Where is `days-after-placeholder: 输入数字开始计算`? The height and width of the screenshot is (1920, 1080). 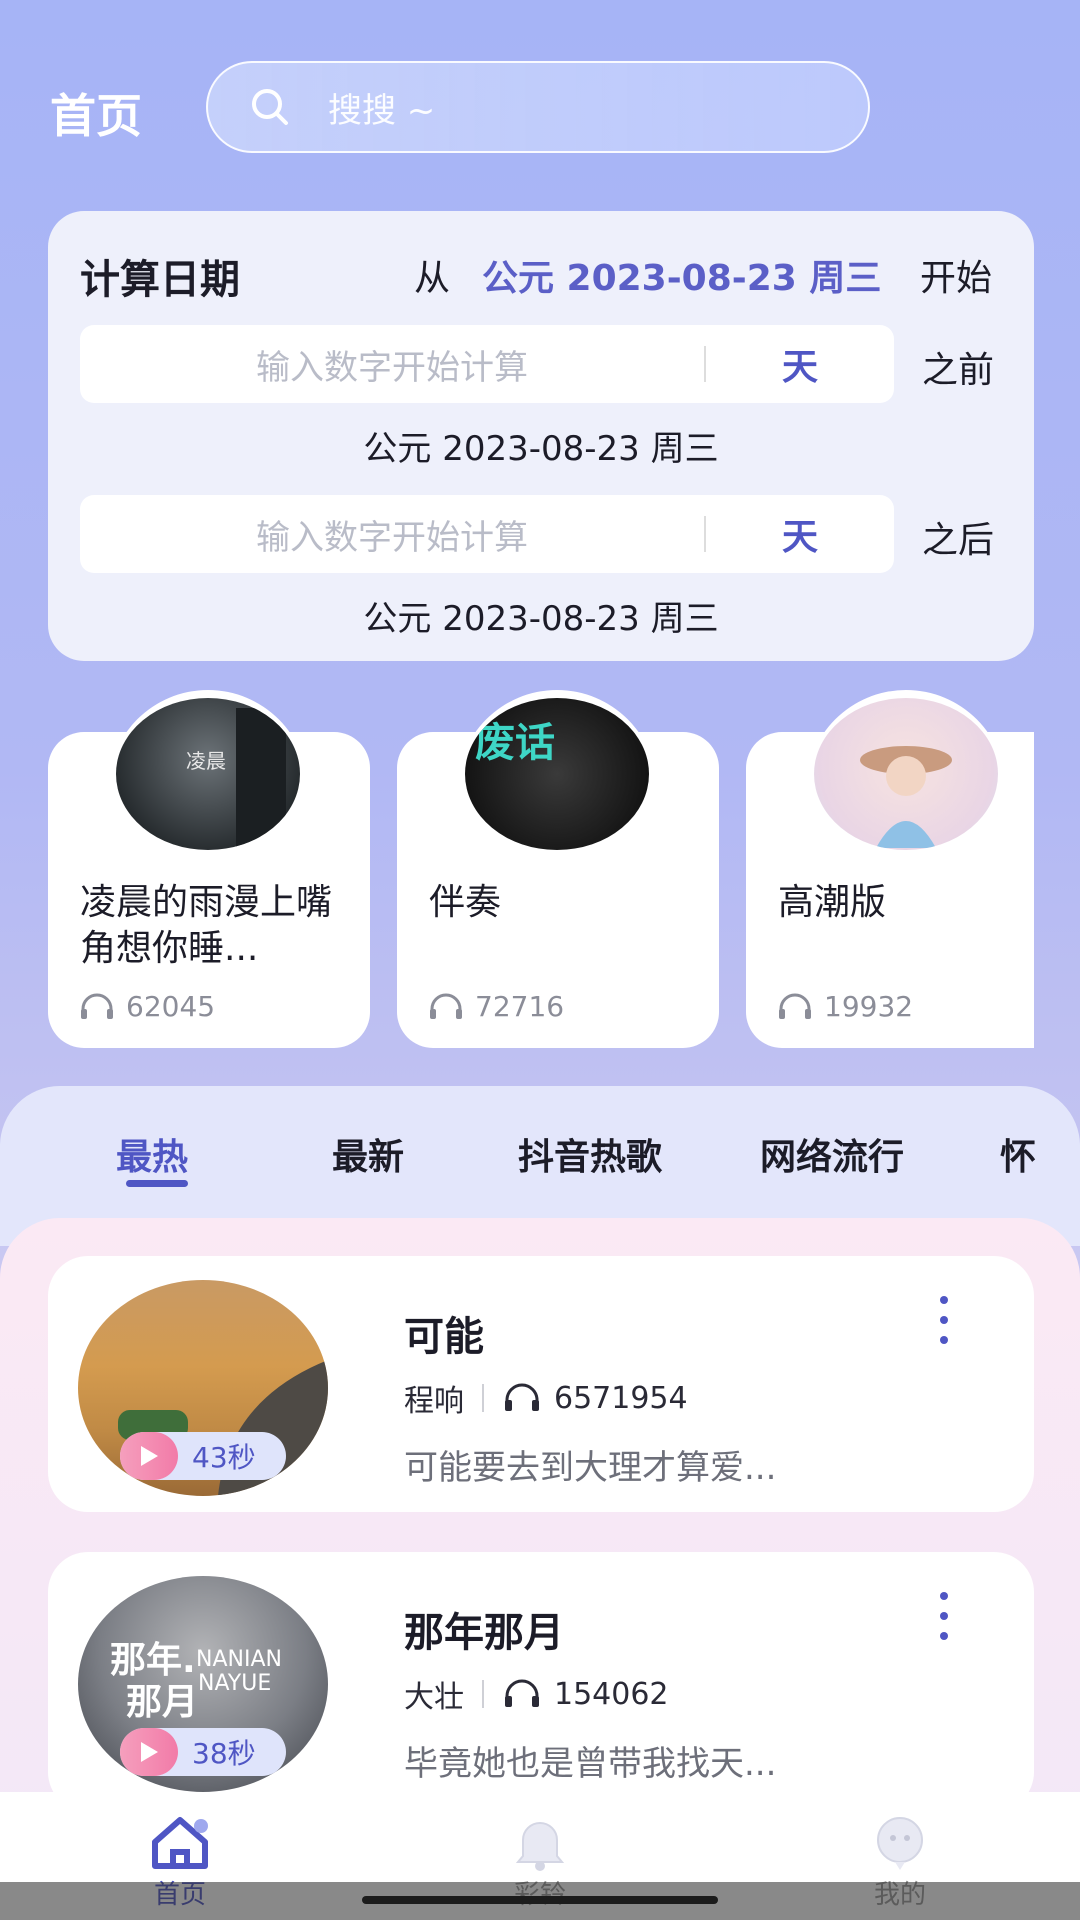
days-after-placeholder: 输入数字开始计算 is located at coordinates (392, 537).